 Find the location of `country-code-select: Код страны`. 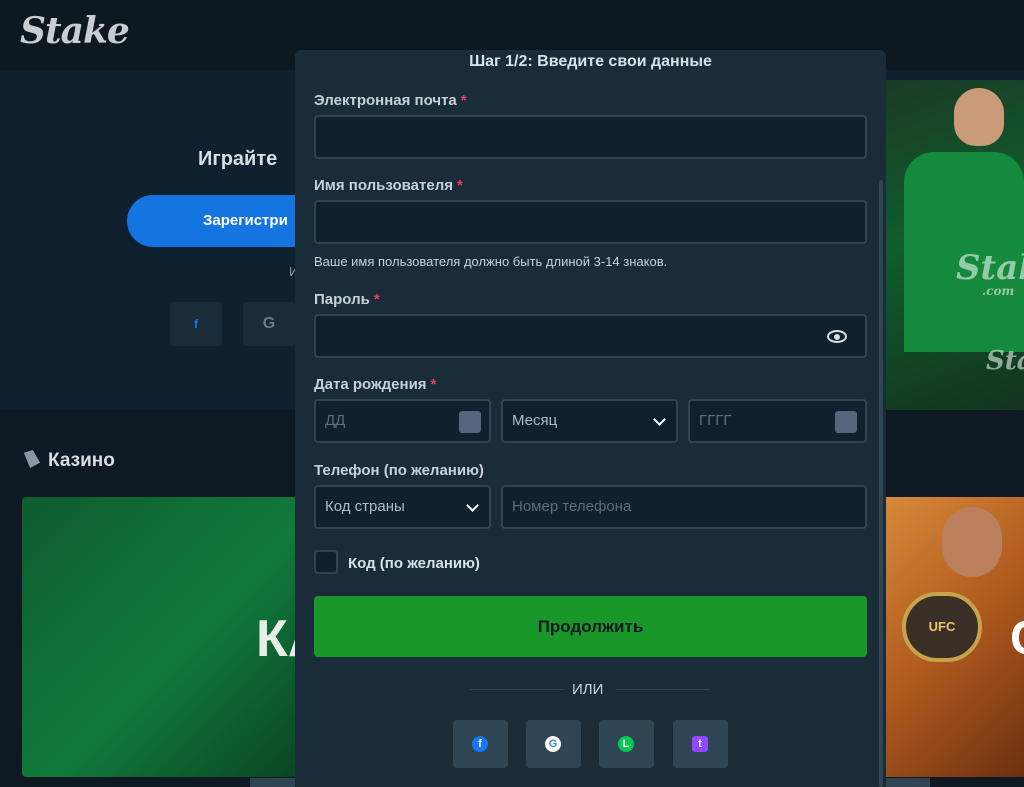

country-code-select: Код страны is located at coordinates (402, 507).